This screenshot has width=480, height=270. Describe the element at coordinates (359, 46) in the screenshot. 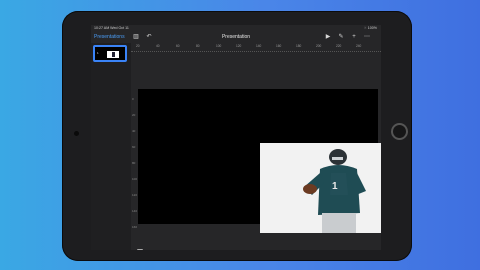

I see `ruler-tick: 240` at that location.